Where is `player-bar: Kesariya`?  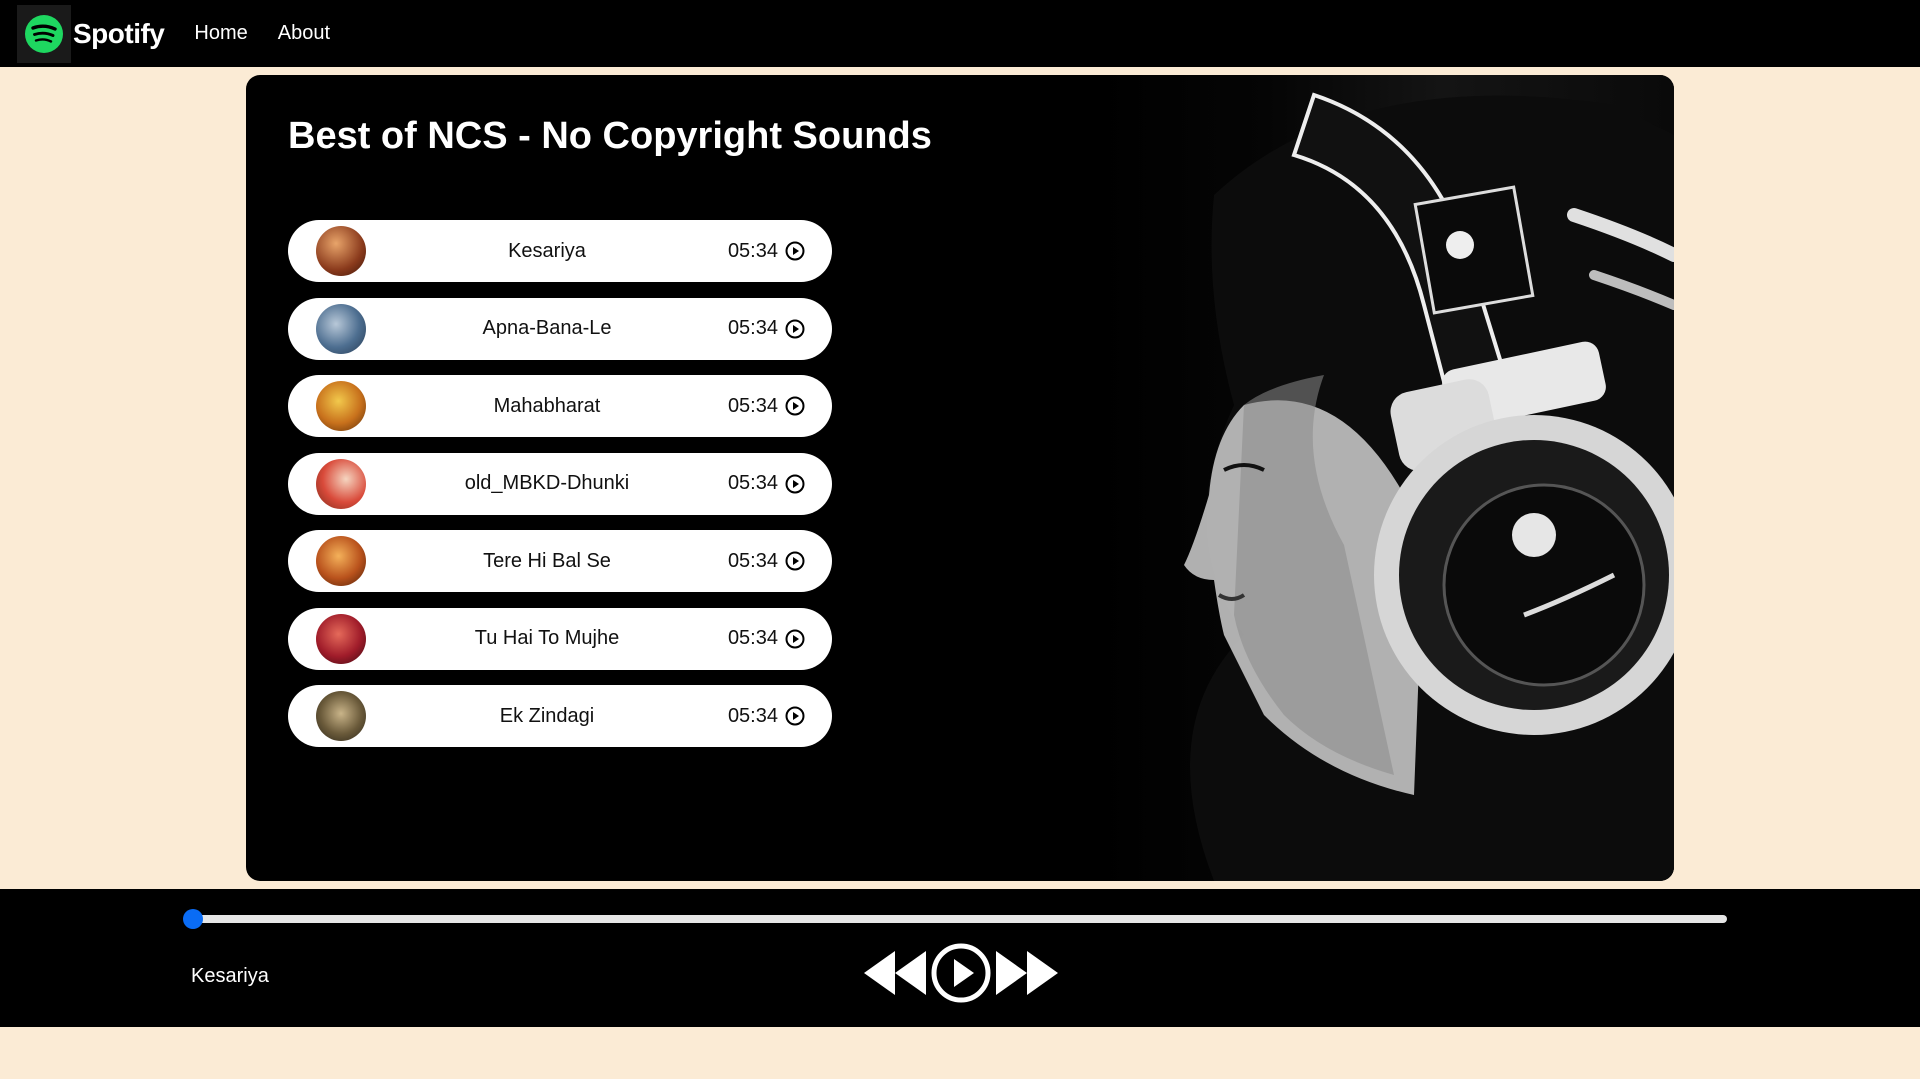
player-bar: Kesariya is located at coordinates (960, 958).